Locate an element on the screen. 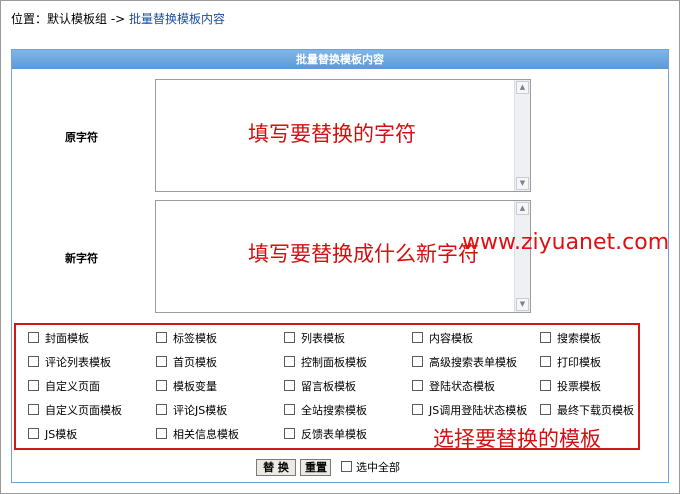 This screenshot has height=494, width=680. template-option: 评论列表模板 is located at coordinates (69, 363).